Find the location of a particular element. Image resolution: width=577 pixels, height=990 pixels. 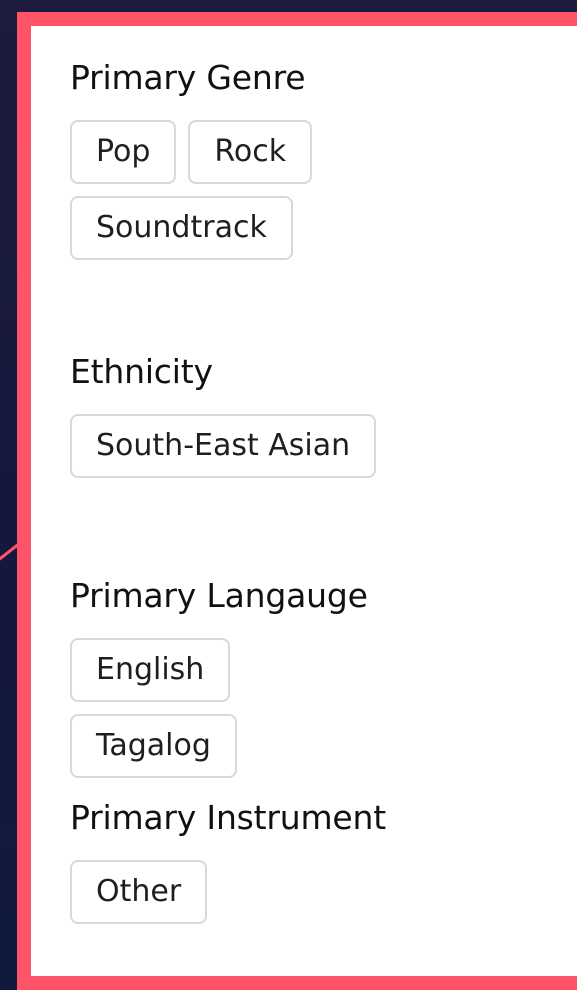

primary-genre-chip-list: Pop Rock Soundtrack is located at coordinates (220, 190).